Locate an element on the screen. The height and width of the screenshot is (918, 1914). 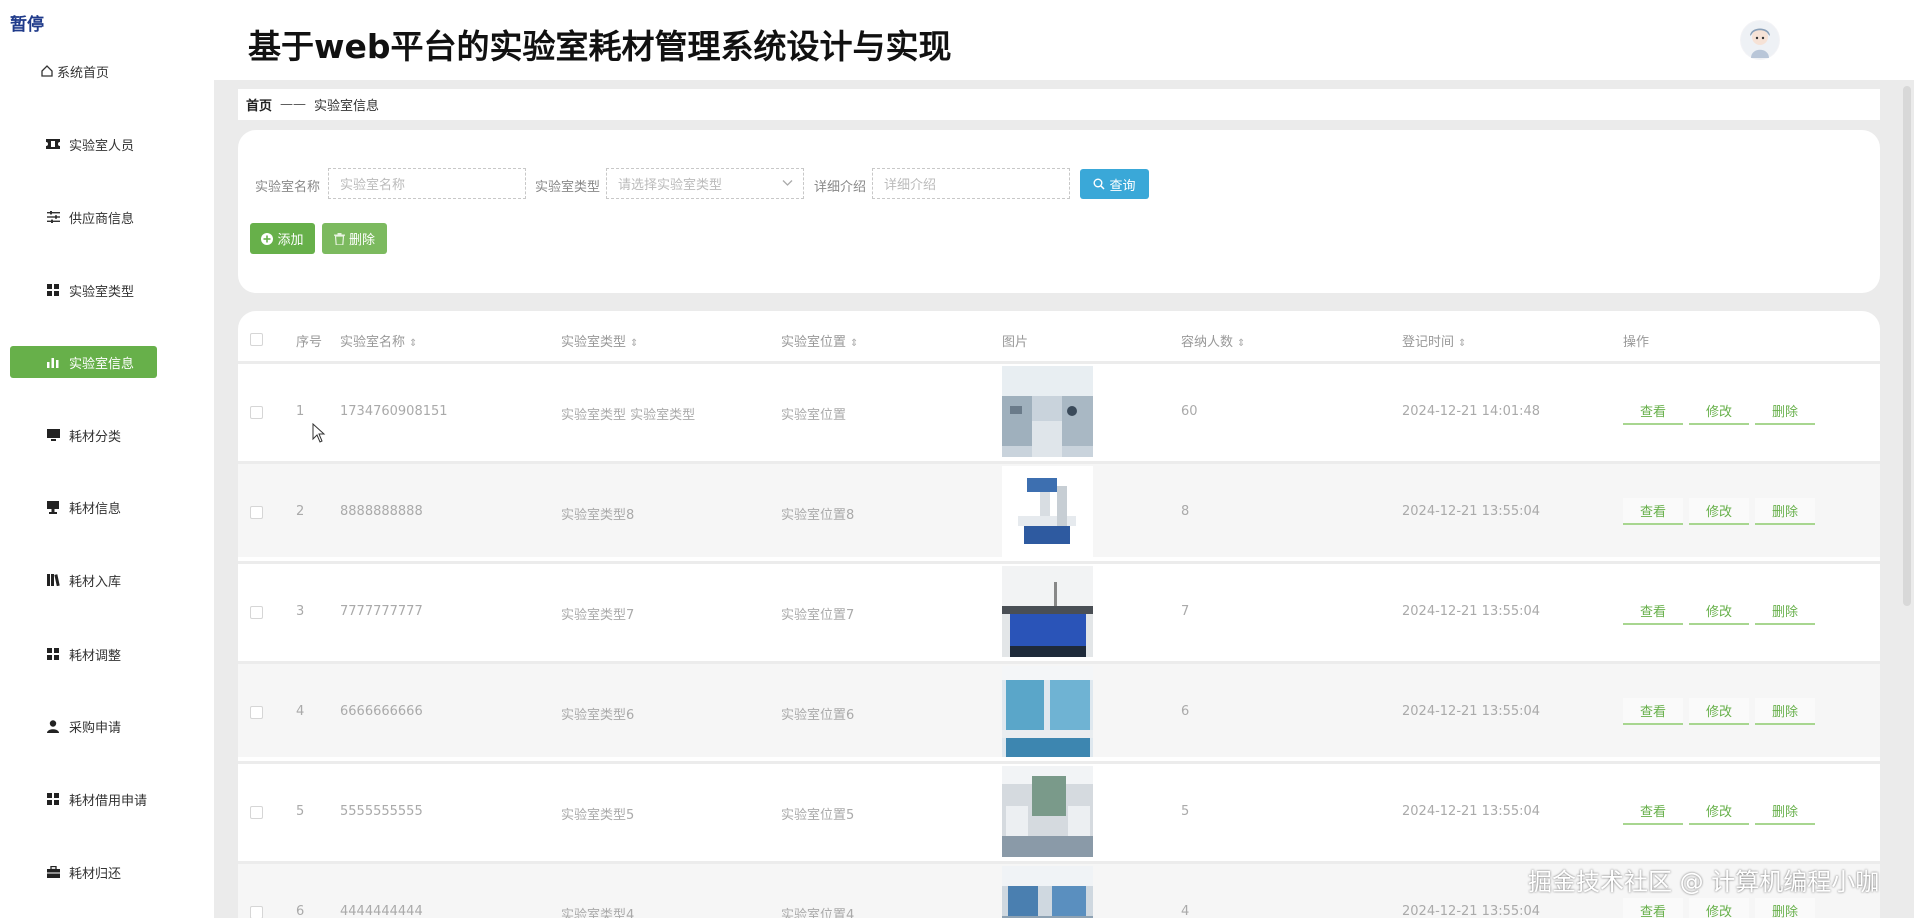
cell-index: 6 is located at coordinates (300, 911).